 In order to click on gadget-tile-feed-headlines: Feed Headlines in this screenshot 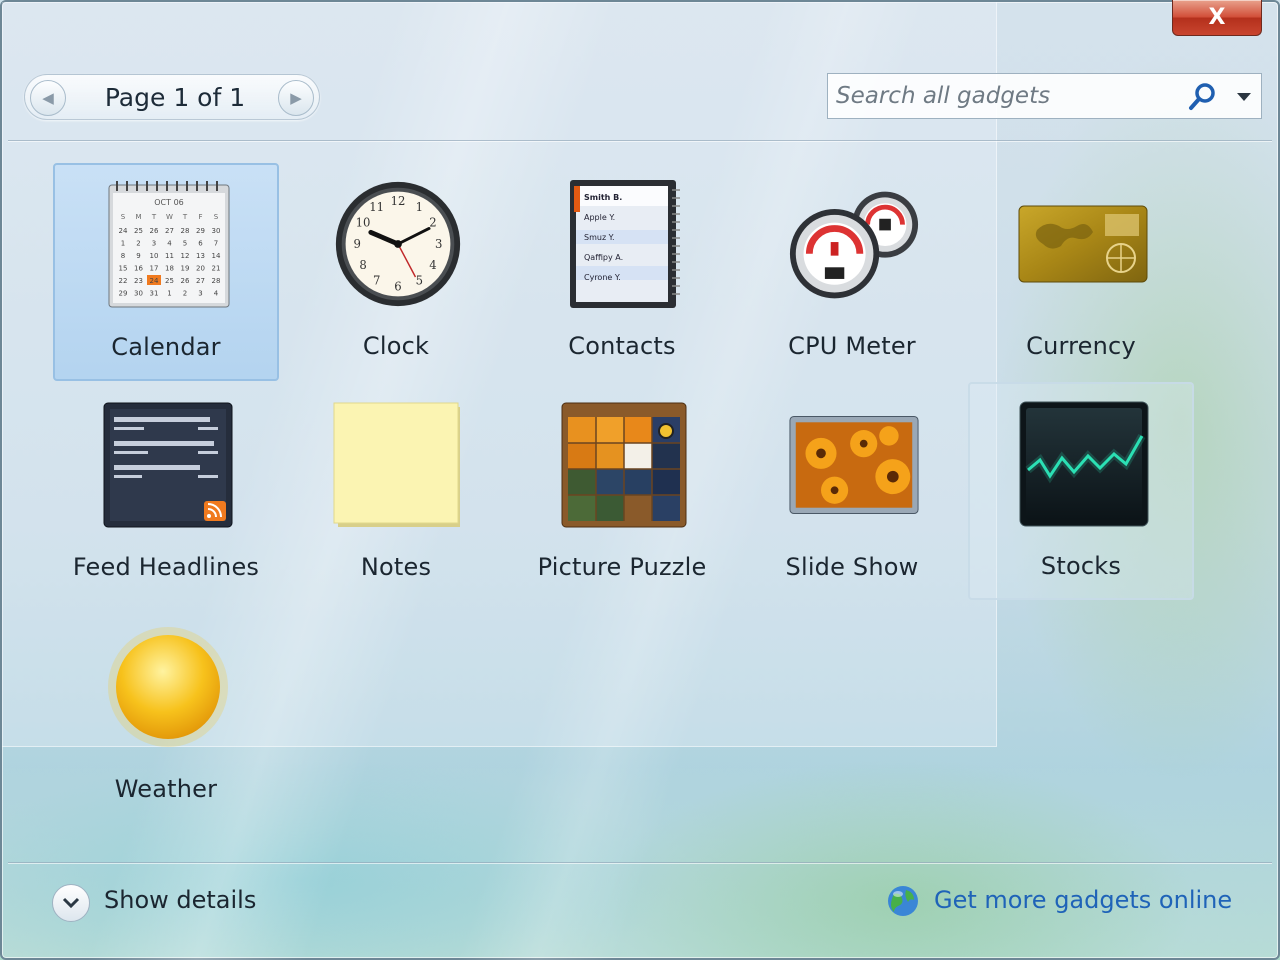, I will do `click(166, 493)`.